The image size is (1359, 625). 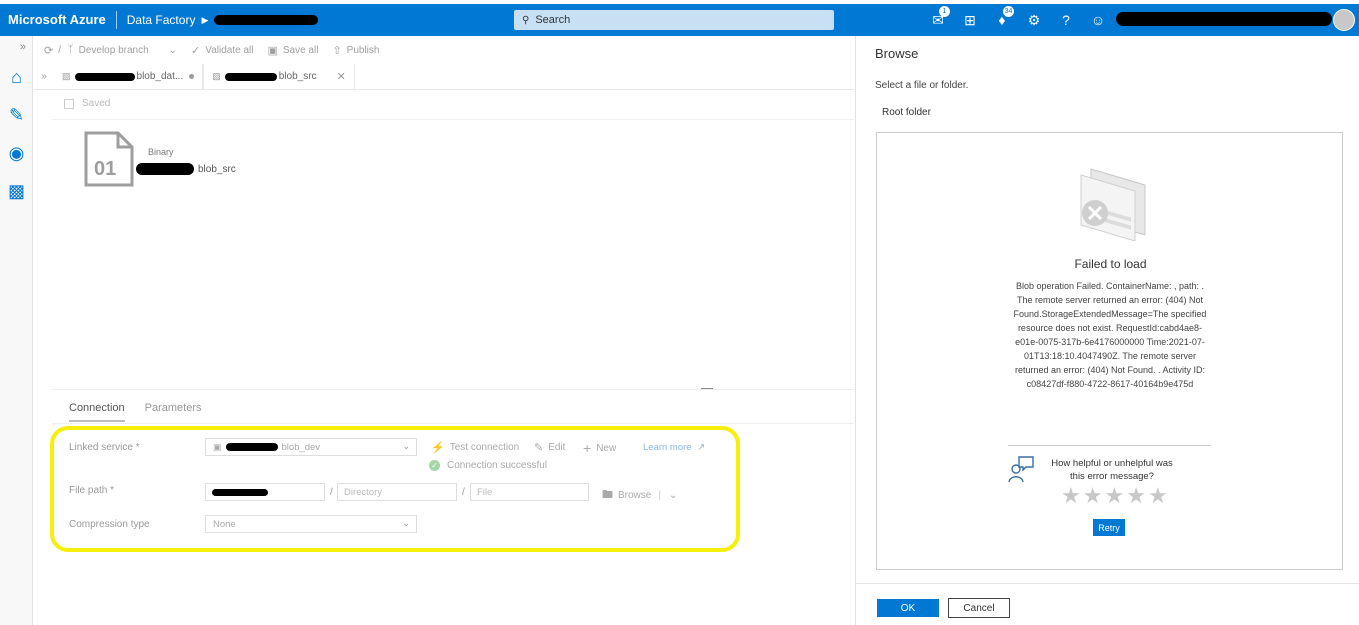 I want to click on search-input: ⚲ Search, so click(x=674, y=20).